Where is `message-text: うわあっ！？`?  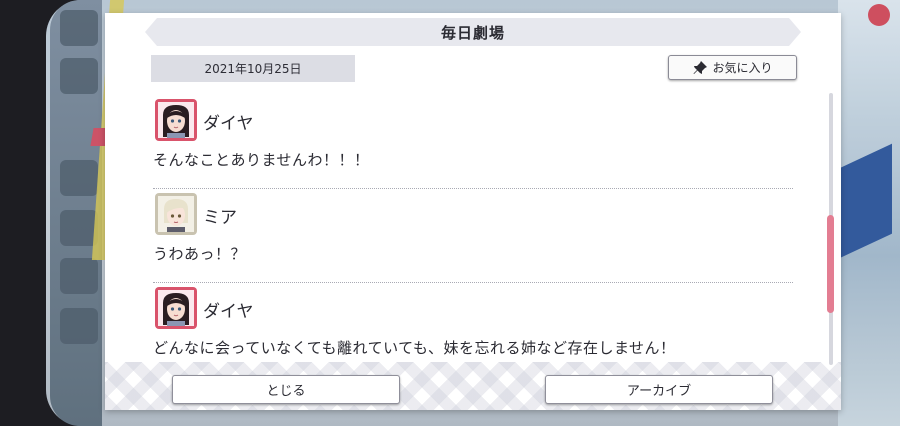 message-text: うわあっ！？ is located at coordinates (200, 254).